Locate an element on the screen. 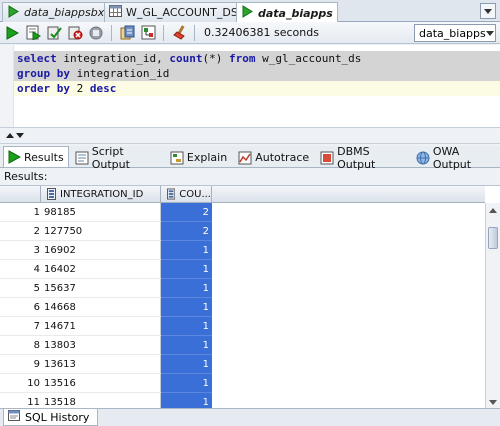 This screenshot has width=500, height=426. code-line-2: group by integration_id is located at coordinates (257, 73).